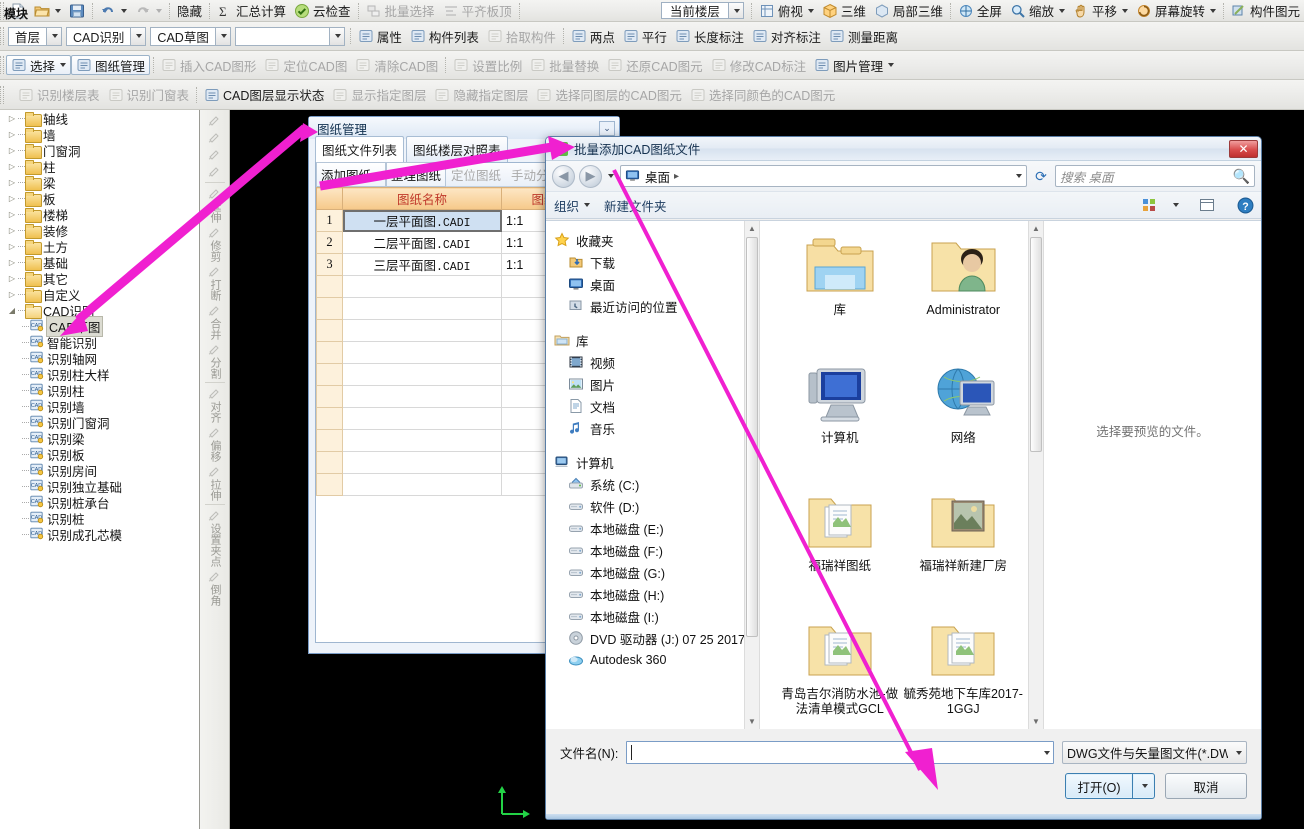 The width and height of the screenshot is (1304, 829). I want to click on tree-node-folder: ▷ 装修, so click(102, 230).